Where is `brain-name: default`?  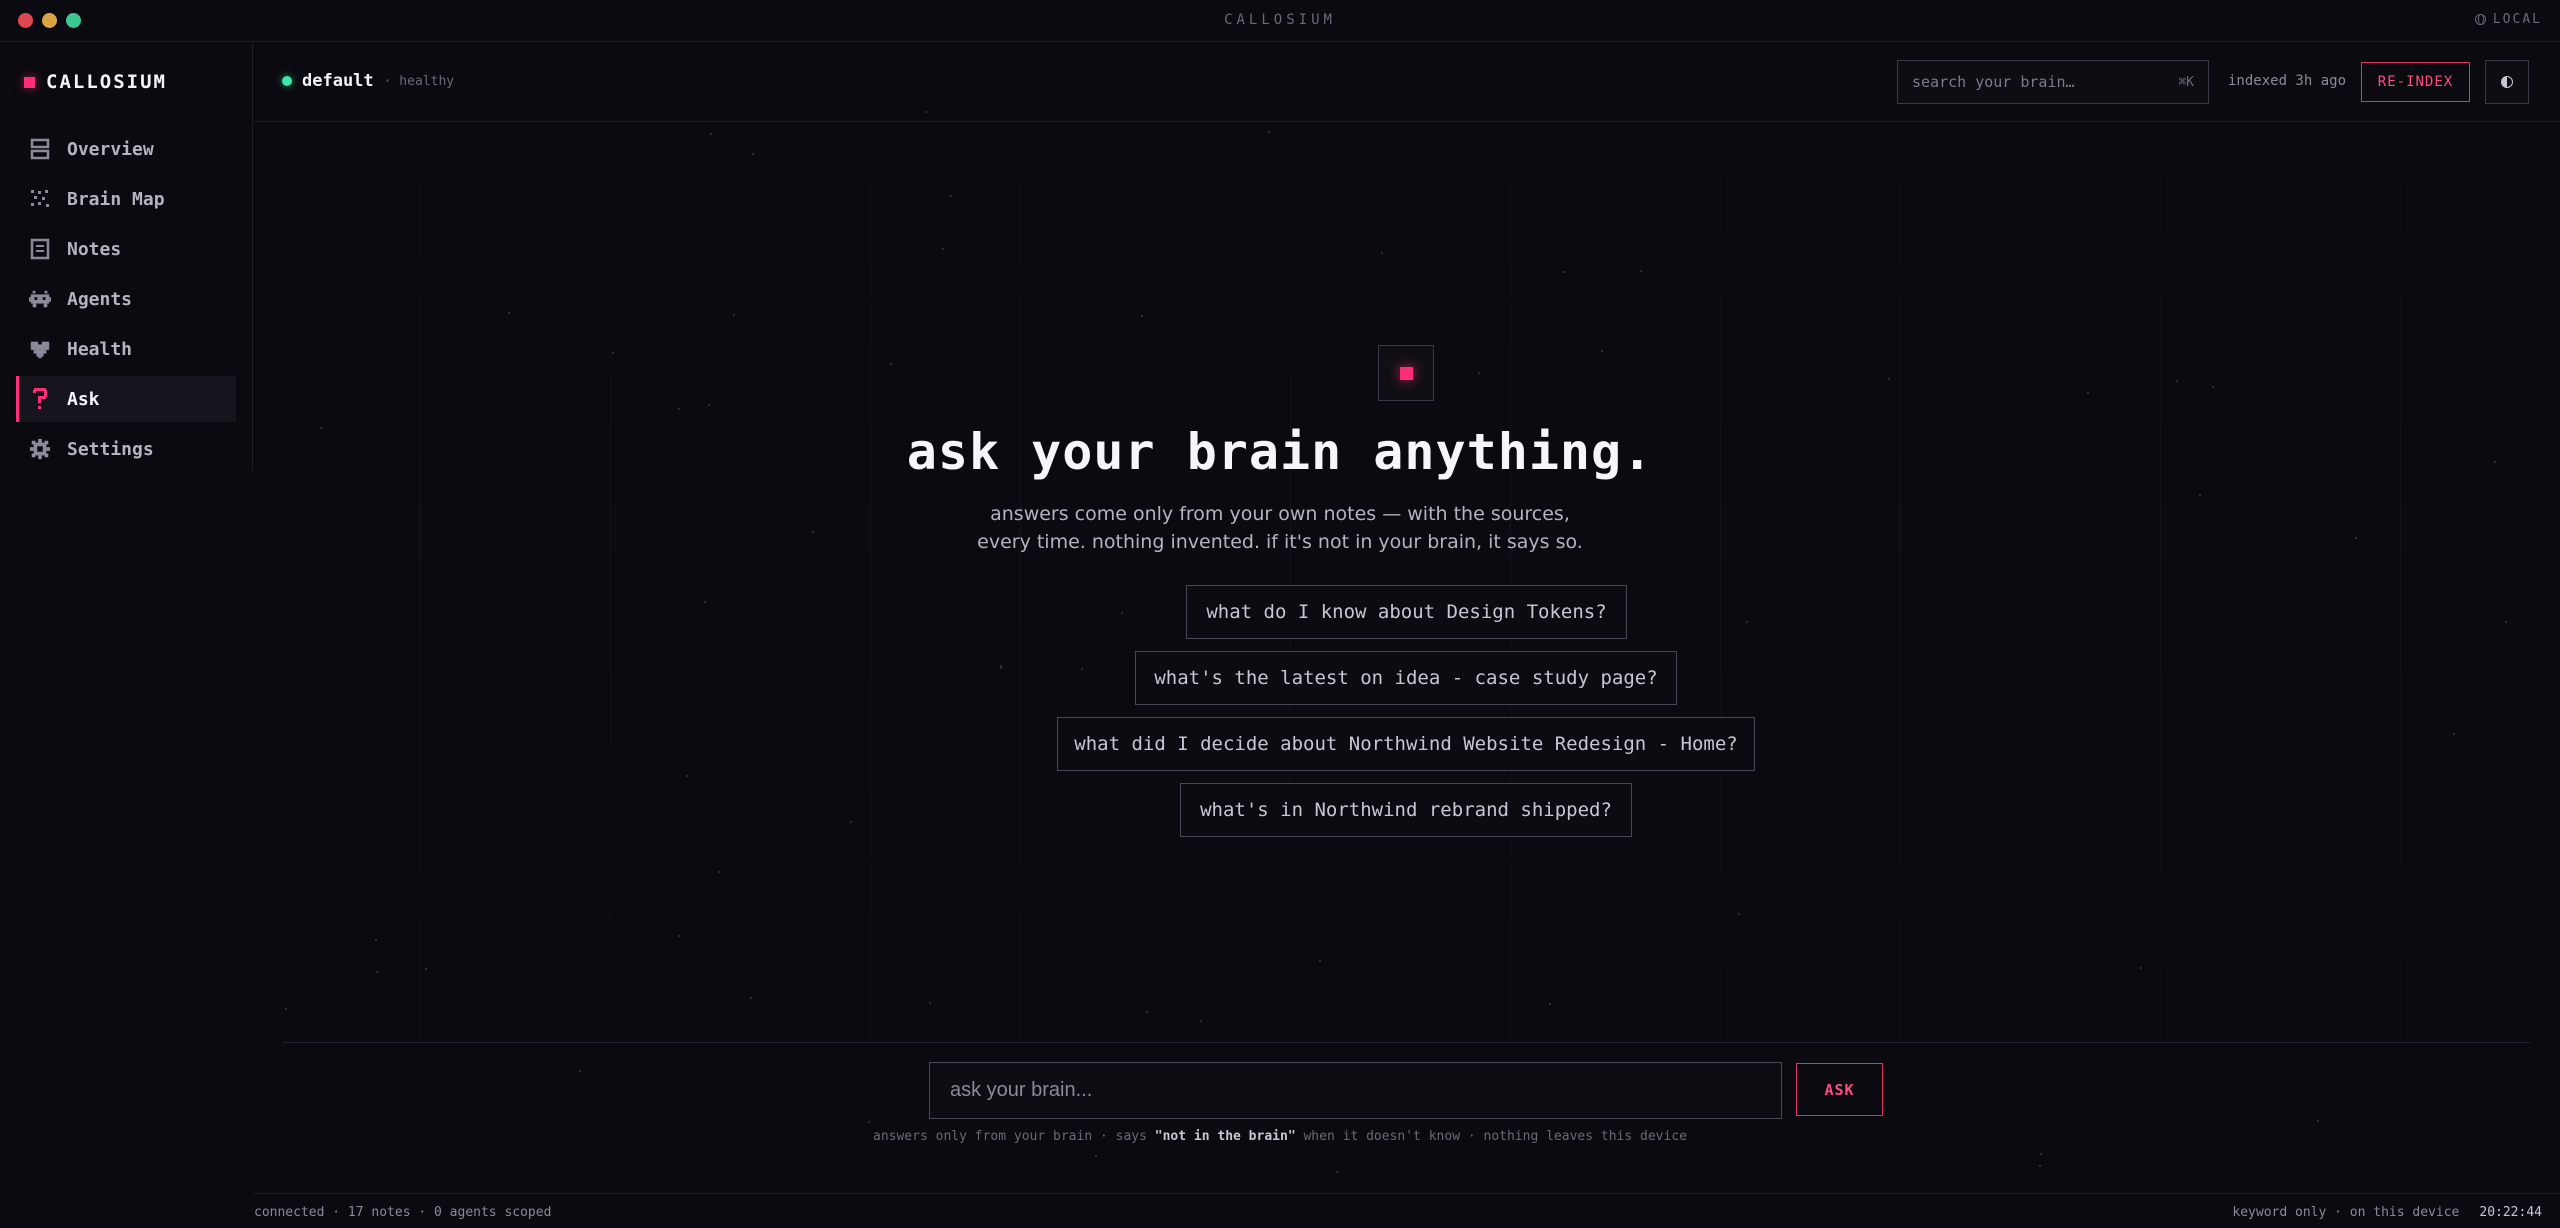 brain-name: default is located at coordinates (338, 81).